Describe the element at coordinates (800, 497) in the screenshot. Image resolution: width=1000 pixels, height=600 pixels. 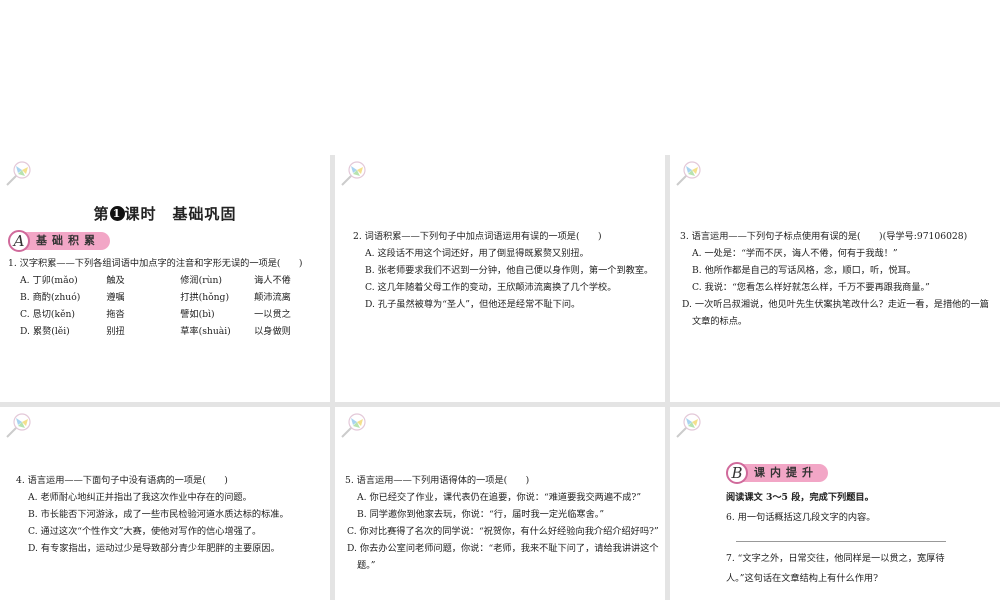
I see `reading-instruction: 阅读课文 3～5 段，完成下列题目。` at that location.